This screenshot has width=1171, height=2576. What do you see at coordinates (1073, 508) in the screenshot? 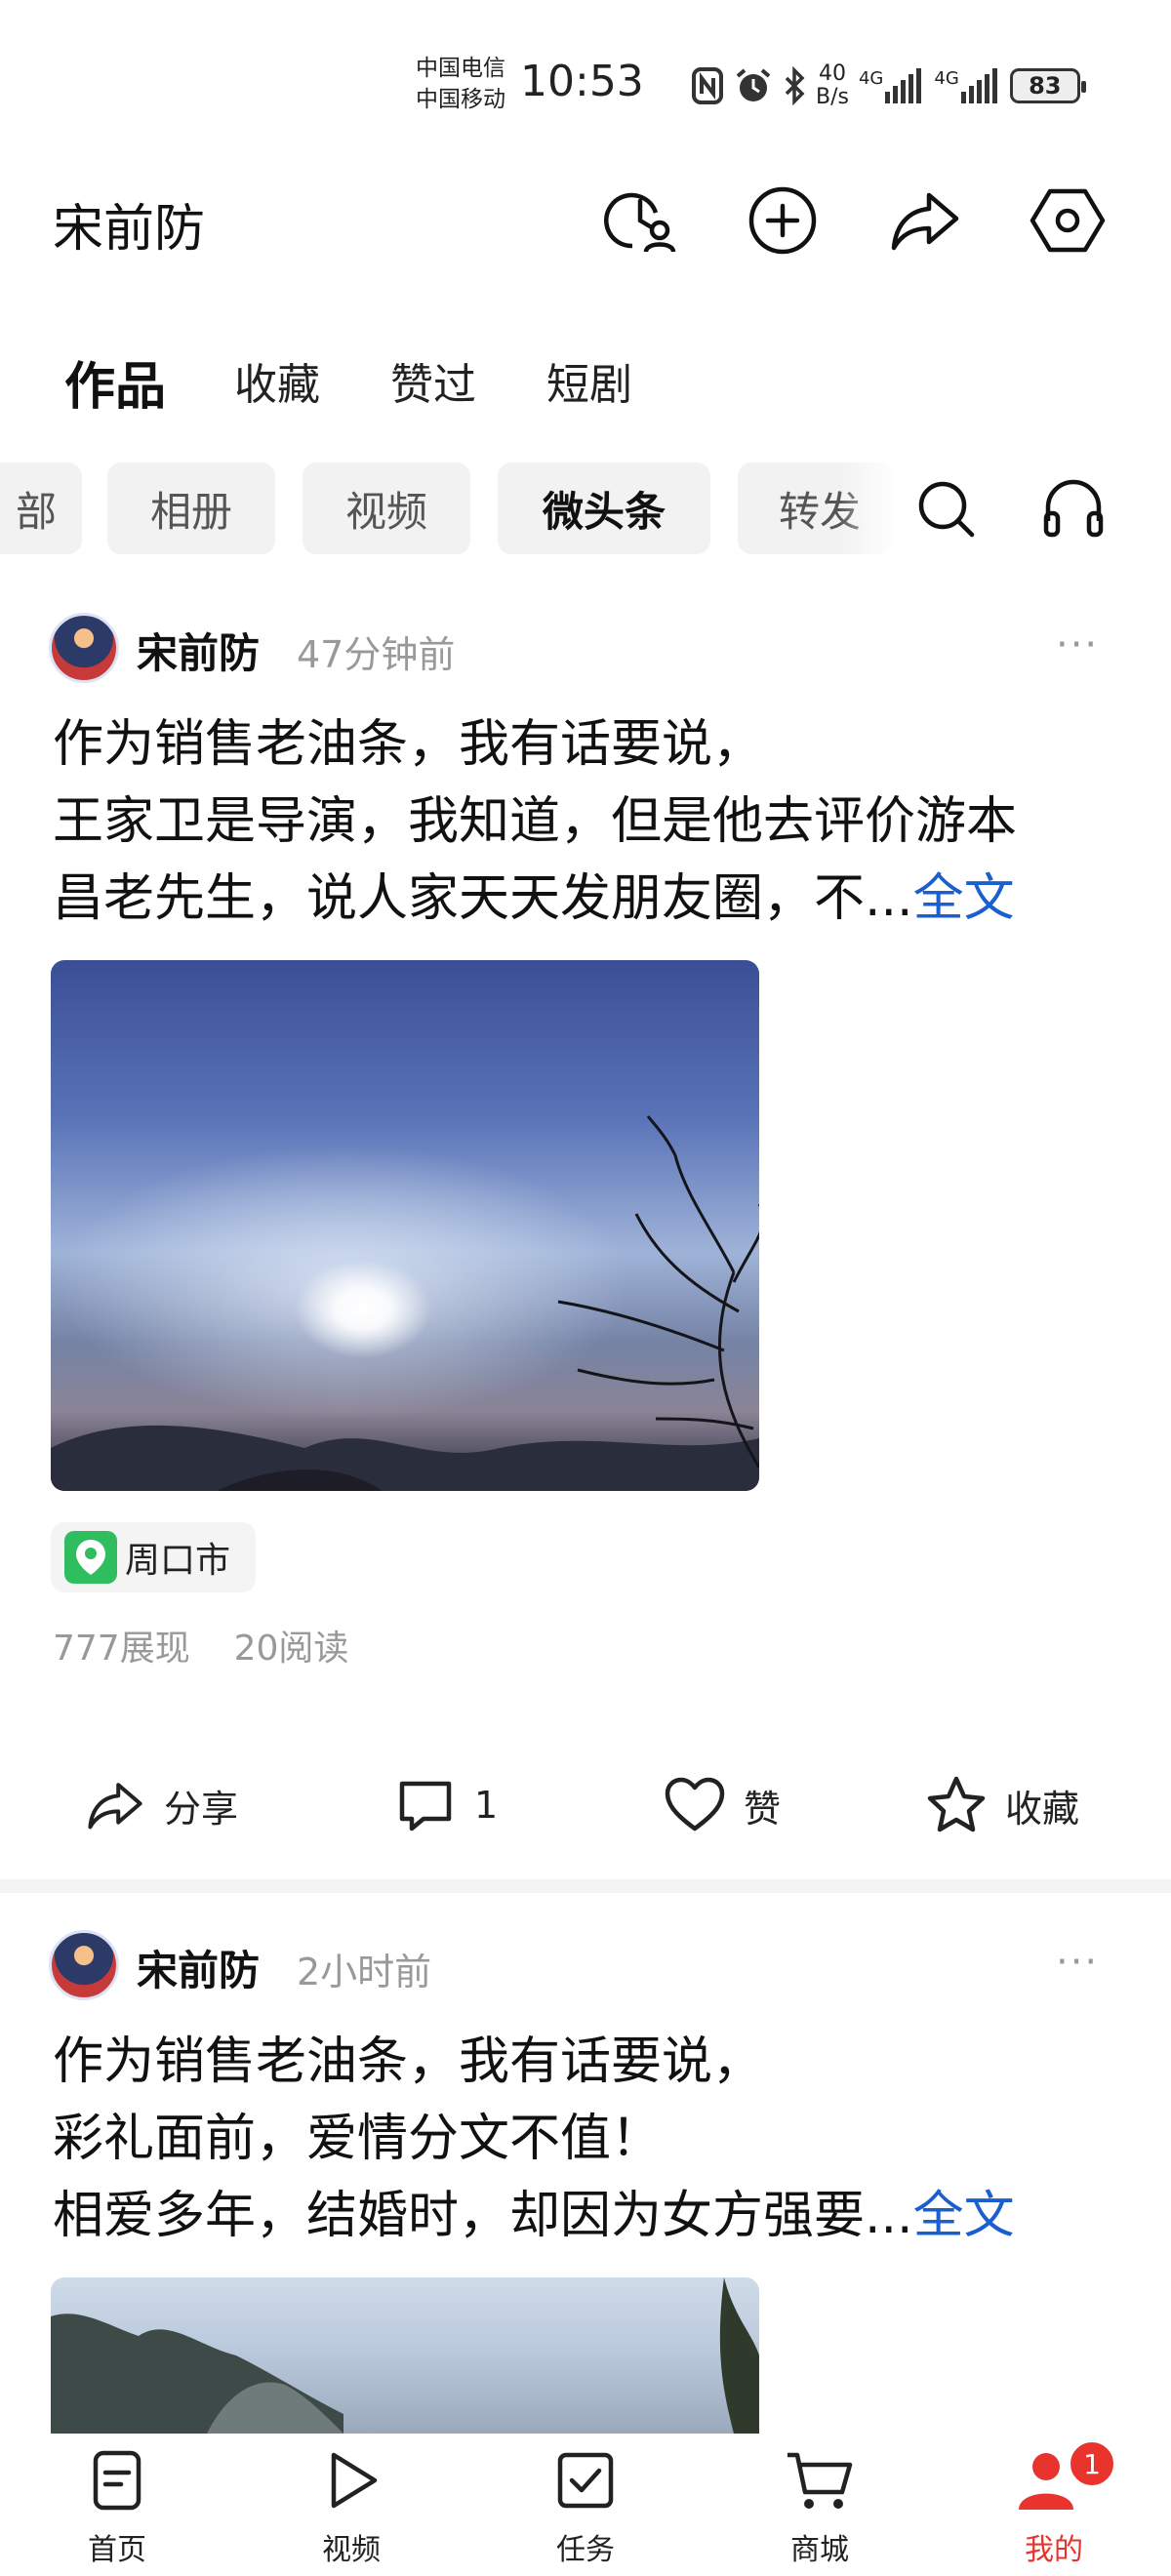
I see `headphones-icon` at bounding box center [1073, 508].